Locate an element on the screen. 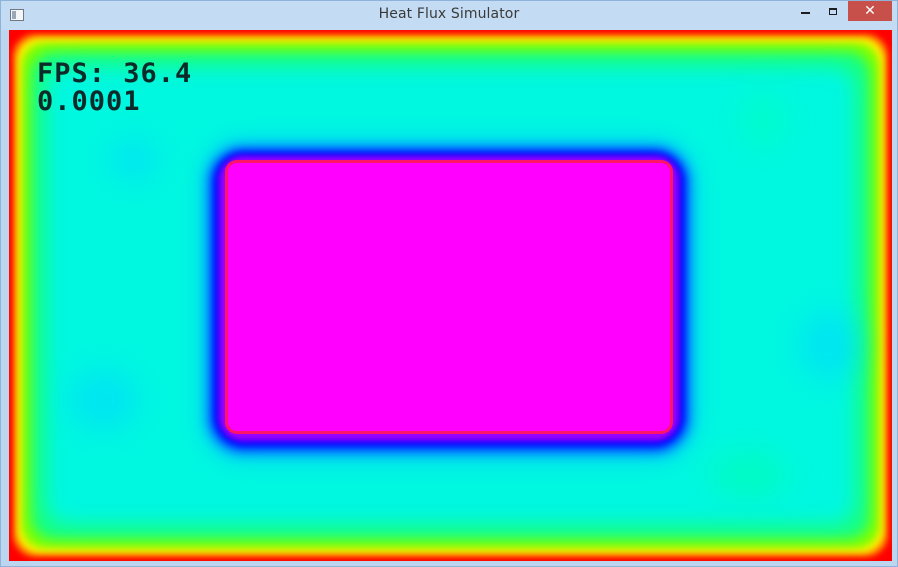 The height and width of the screenshot is (567, 898). title-bar: Heat Flux Simulator ✕ is located at coordinates (449, 15).